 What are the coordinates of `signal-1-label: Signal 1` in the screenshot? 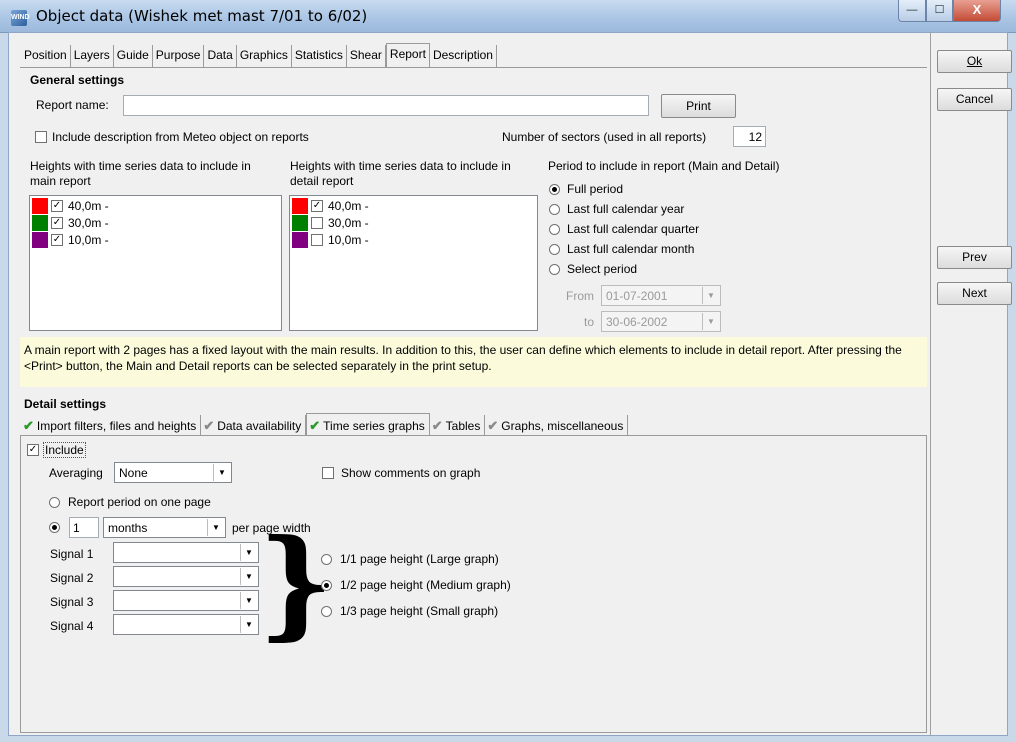 It's located at (72, 554).